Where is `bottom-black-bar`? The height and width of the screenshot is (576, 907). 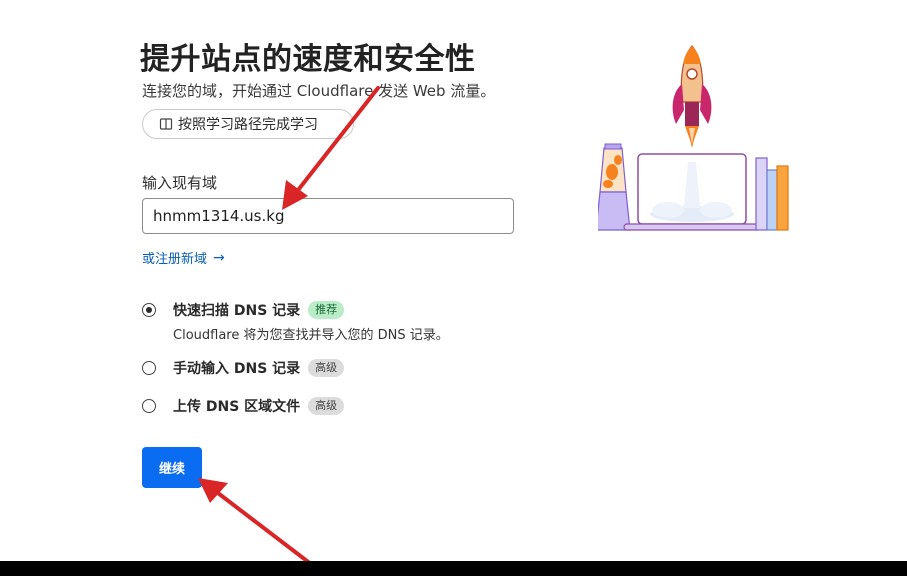 bottom-black-bar is located at coordinates (453, 568).